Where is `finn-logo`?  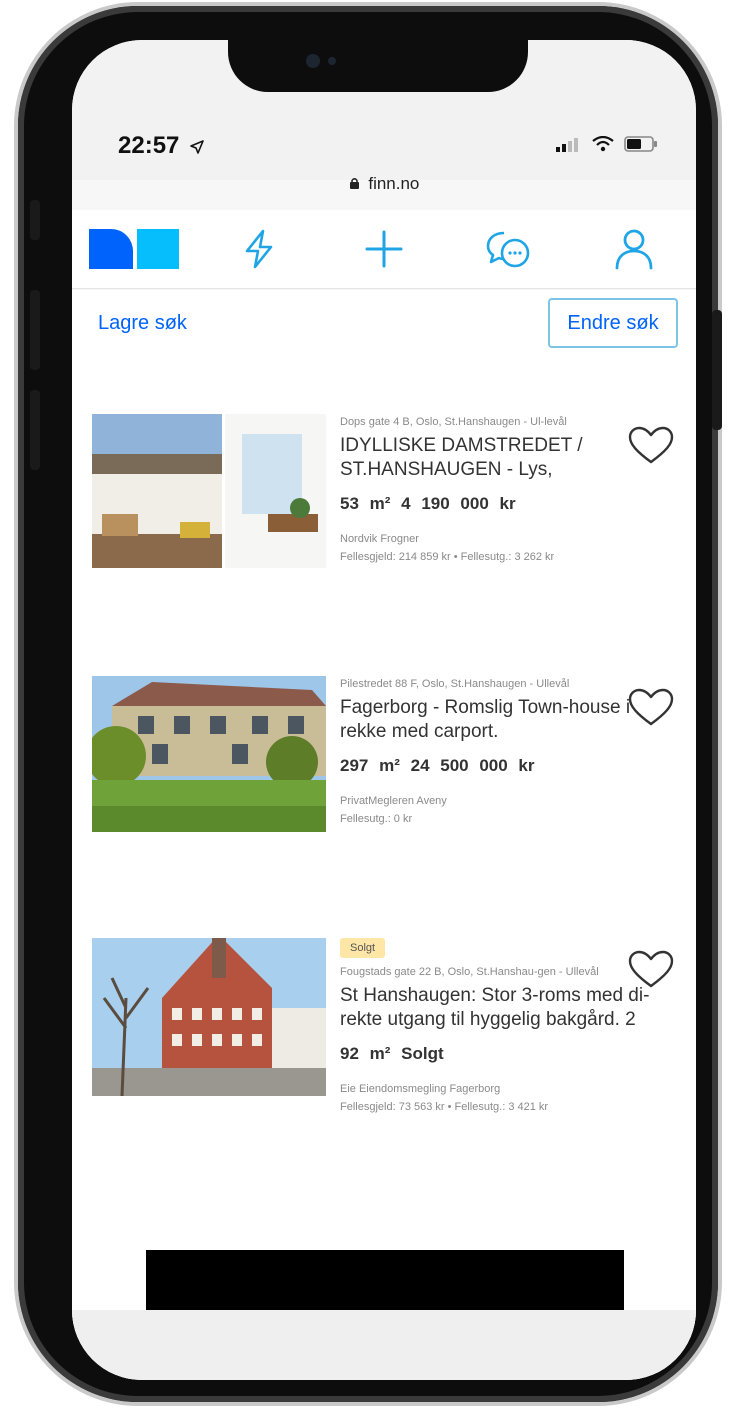
finn-logo is located at coordinates (134, 249).